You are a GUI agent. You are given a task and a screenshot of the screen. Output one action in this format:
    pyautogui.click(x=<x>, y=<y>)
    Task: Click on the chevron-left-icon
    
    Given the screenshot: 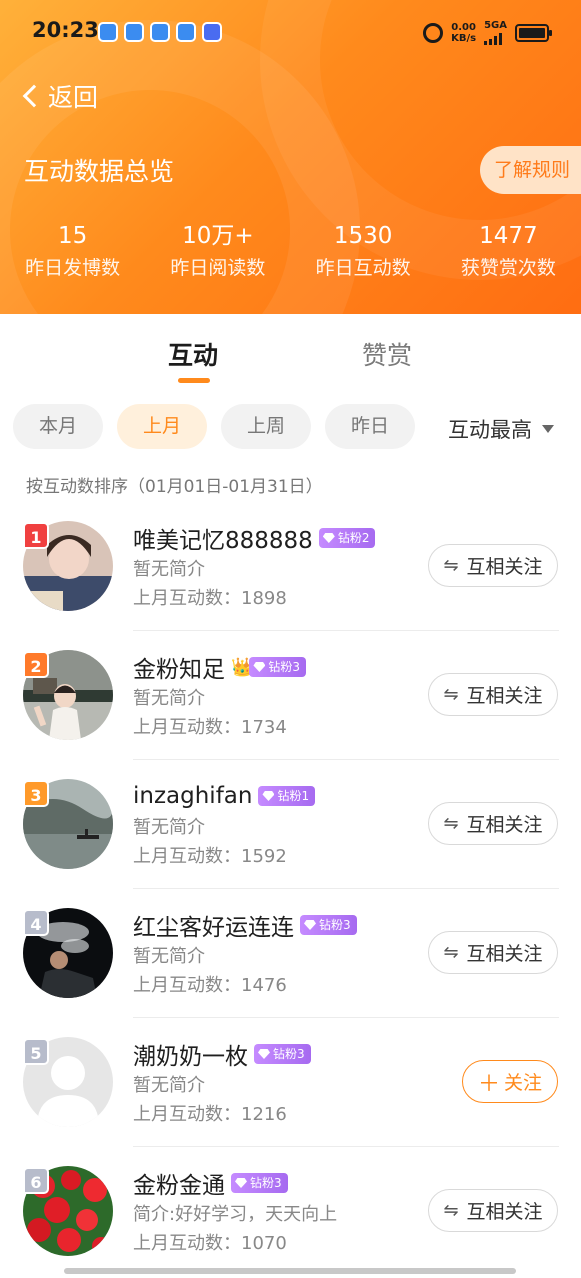 What is the action you would take?
    pyautogui.click(x=34, y=96)
    